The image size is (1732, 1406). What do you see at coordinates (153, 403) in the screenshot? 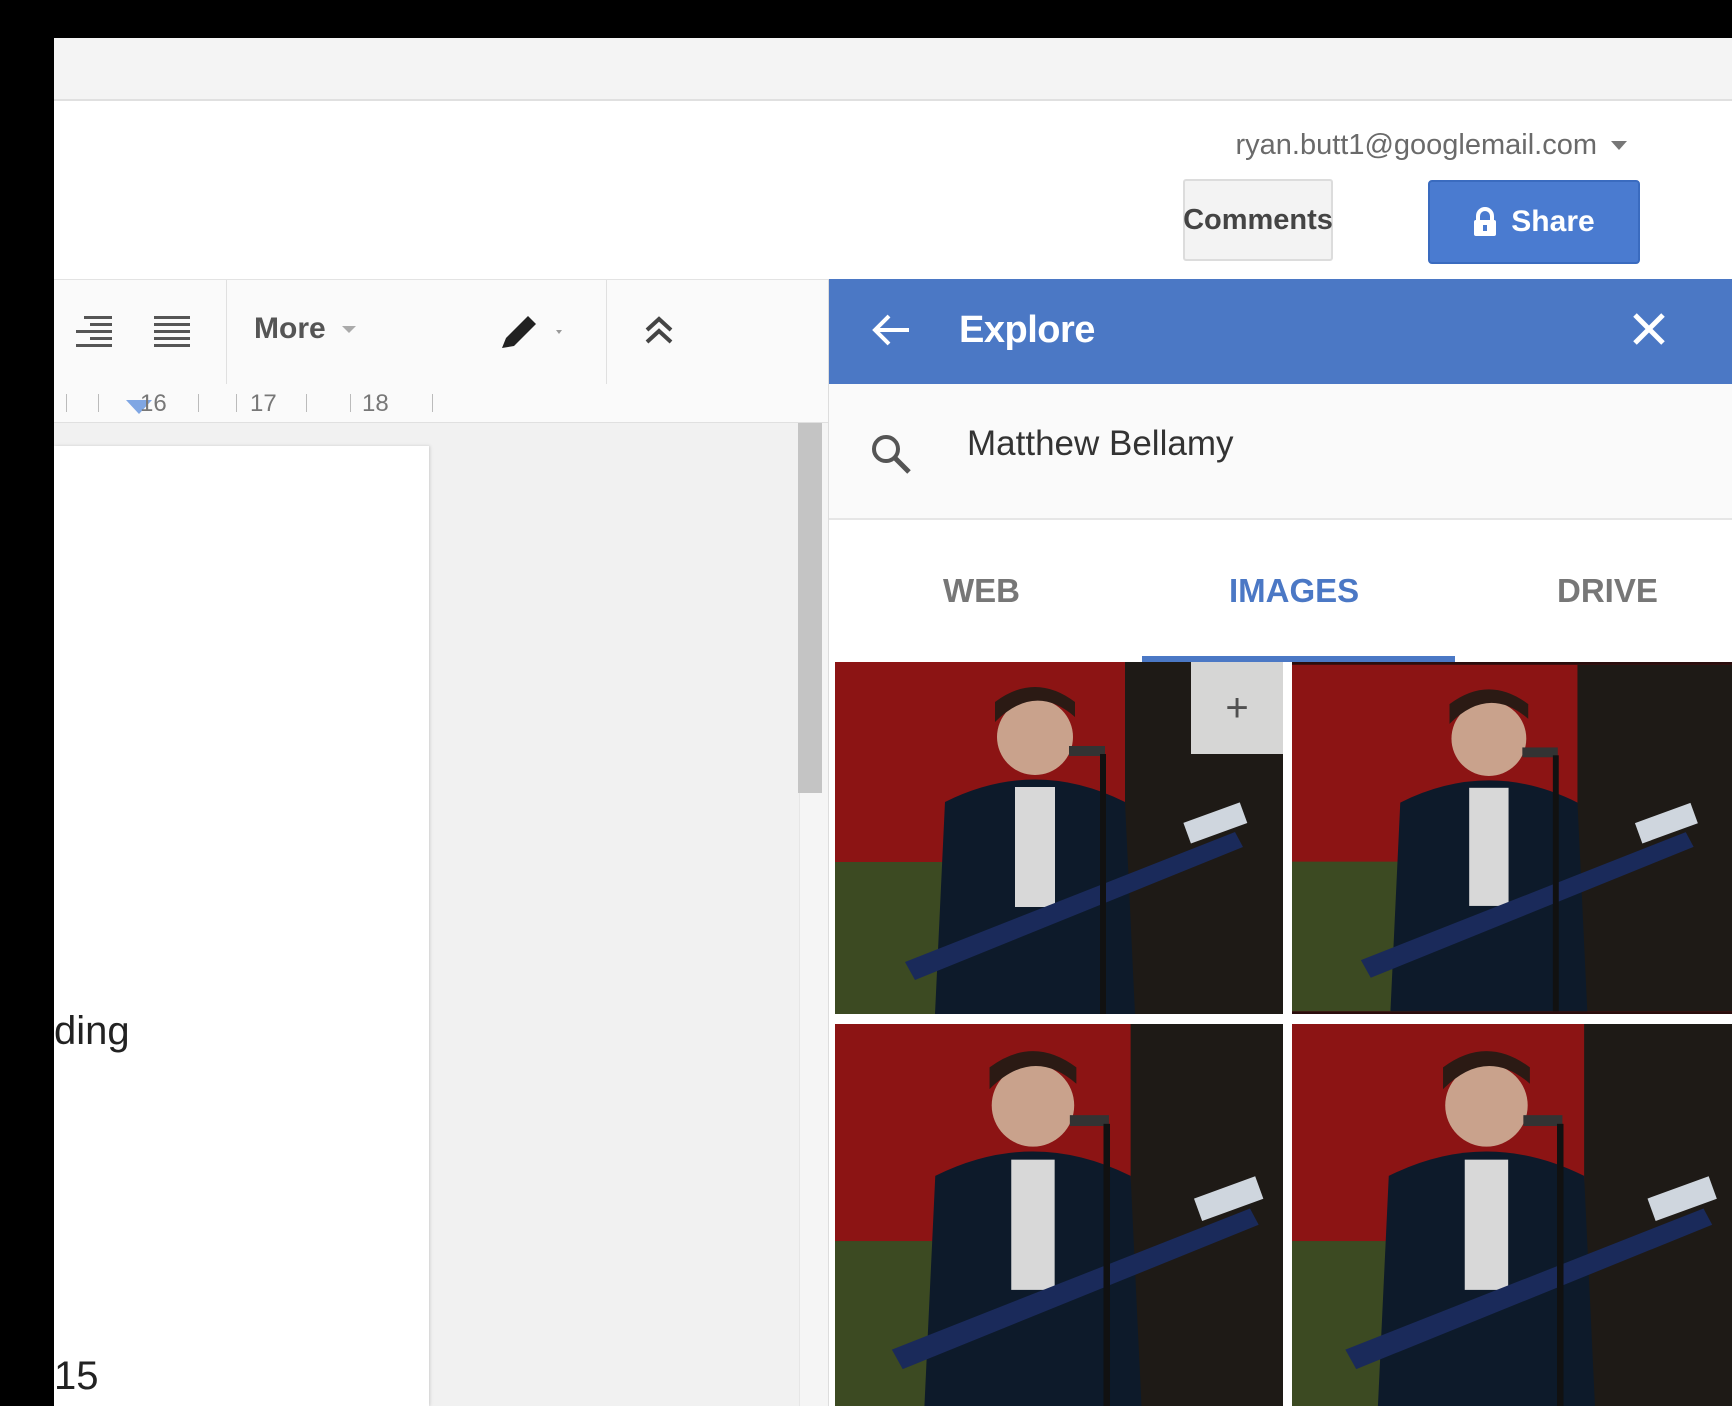
I see `ruler-tick: 16` at bounding box center [153, 403].